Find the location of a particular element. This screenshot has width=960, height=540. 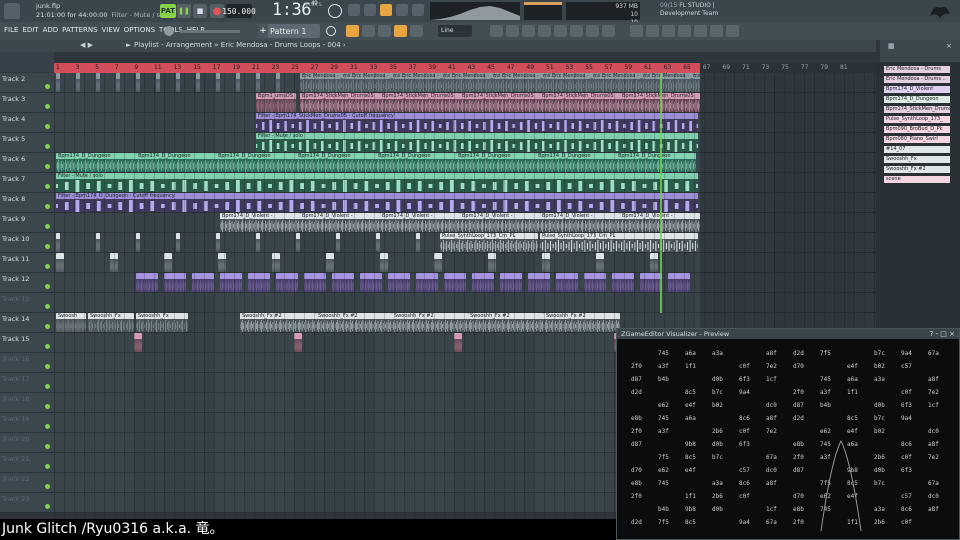

track-header: Track 4 is located at coordinates (27, 123).